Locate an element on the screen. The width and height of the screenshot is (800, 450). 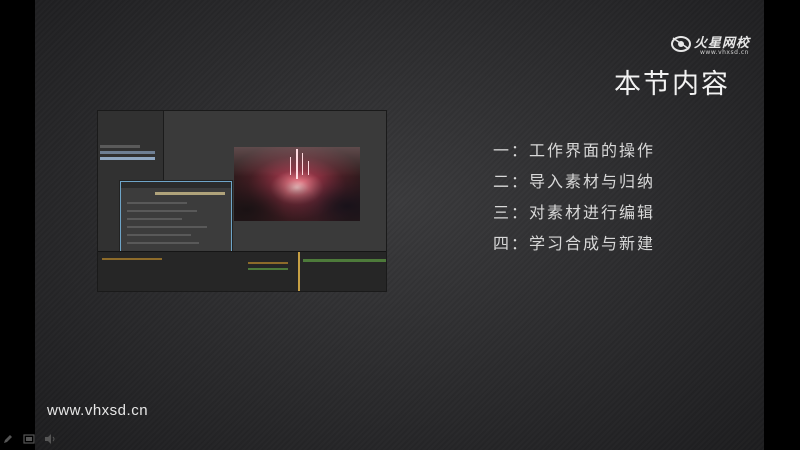
timeline-work-area is located at coordinates (344, 260).